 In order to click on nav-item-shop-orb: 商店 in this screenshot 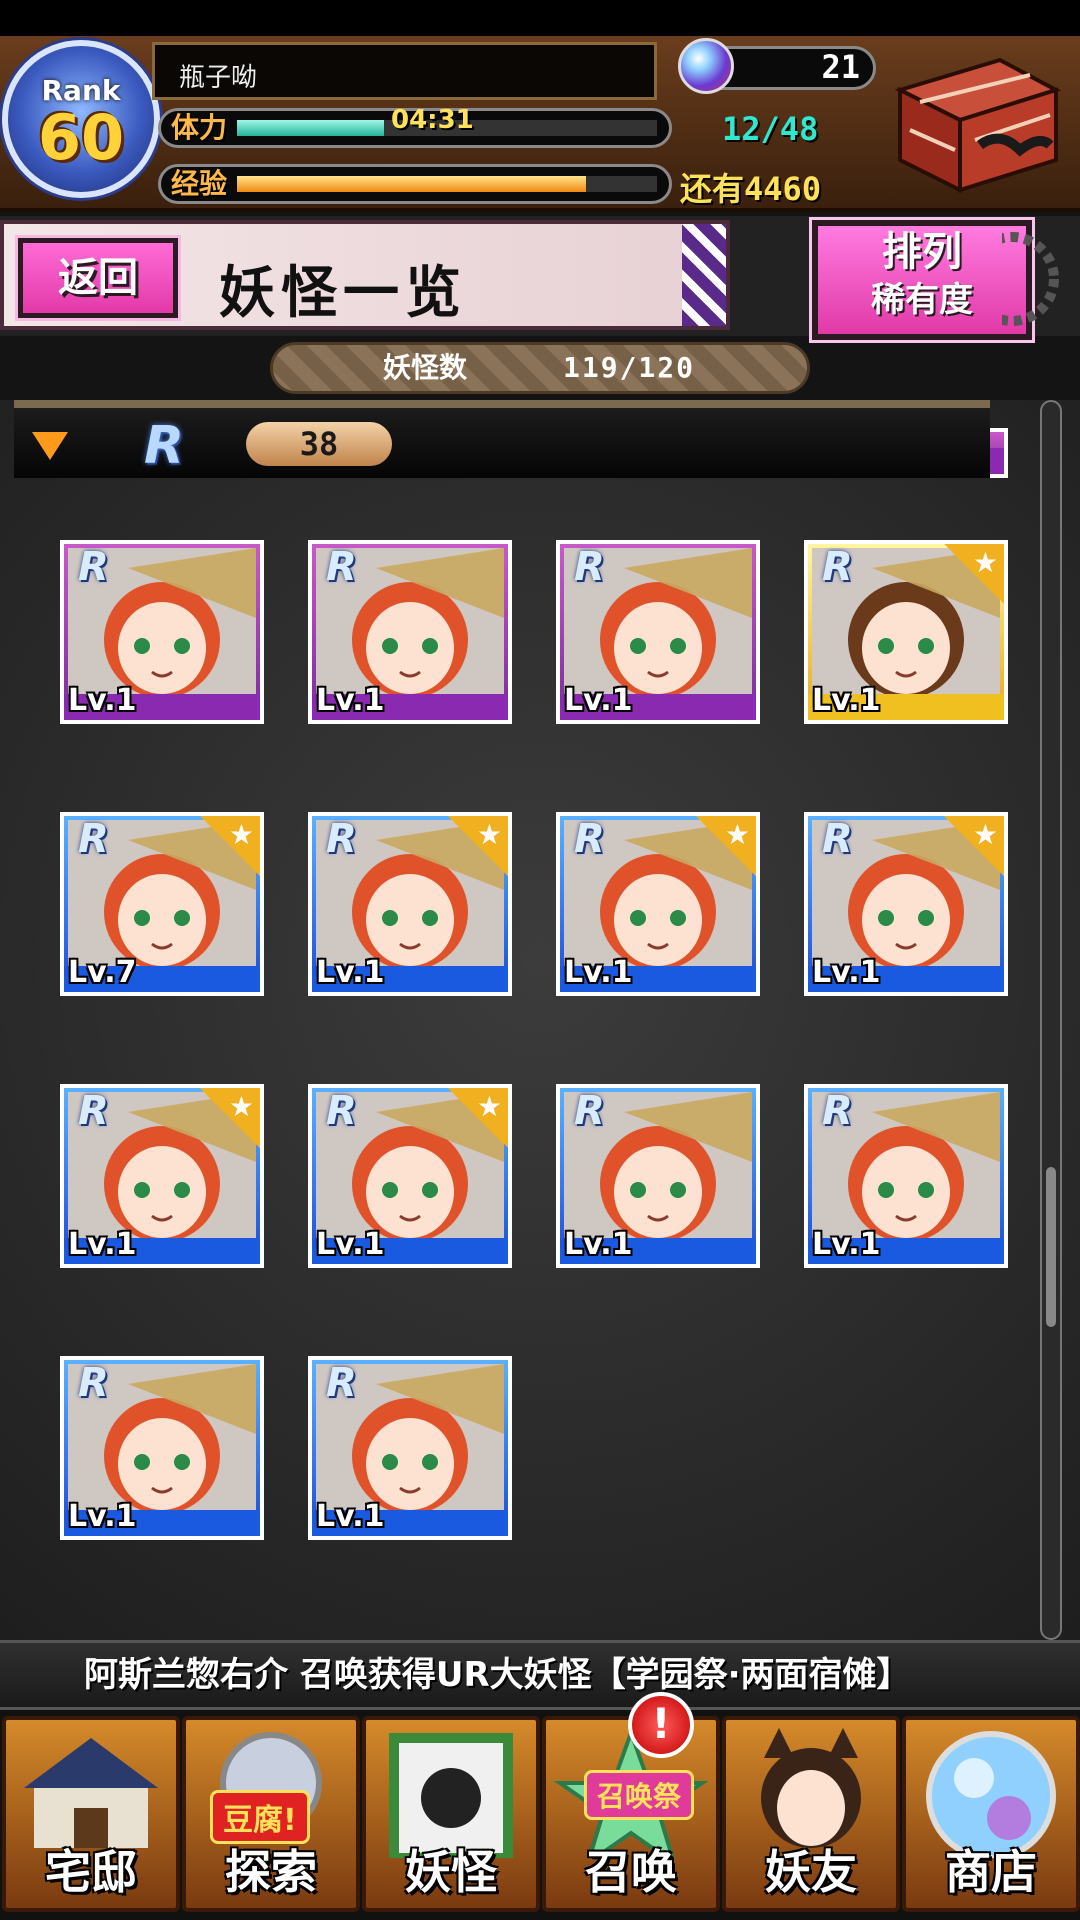, I will do `click(991, 1814)`.